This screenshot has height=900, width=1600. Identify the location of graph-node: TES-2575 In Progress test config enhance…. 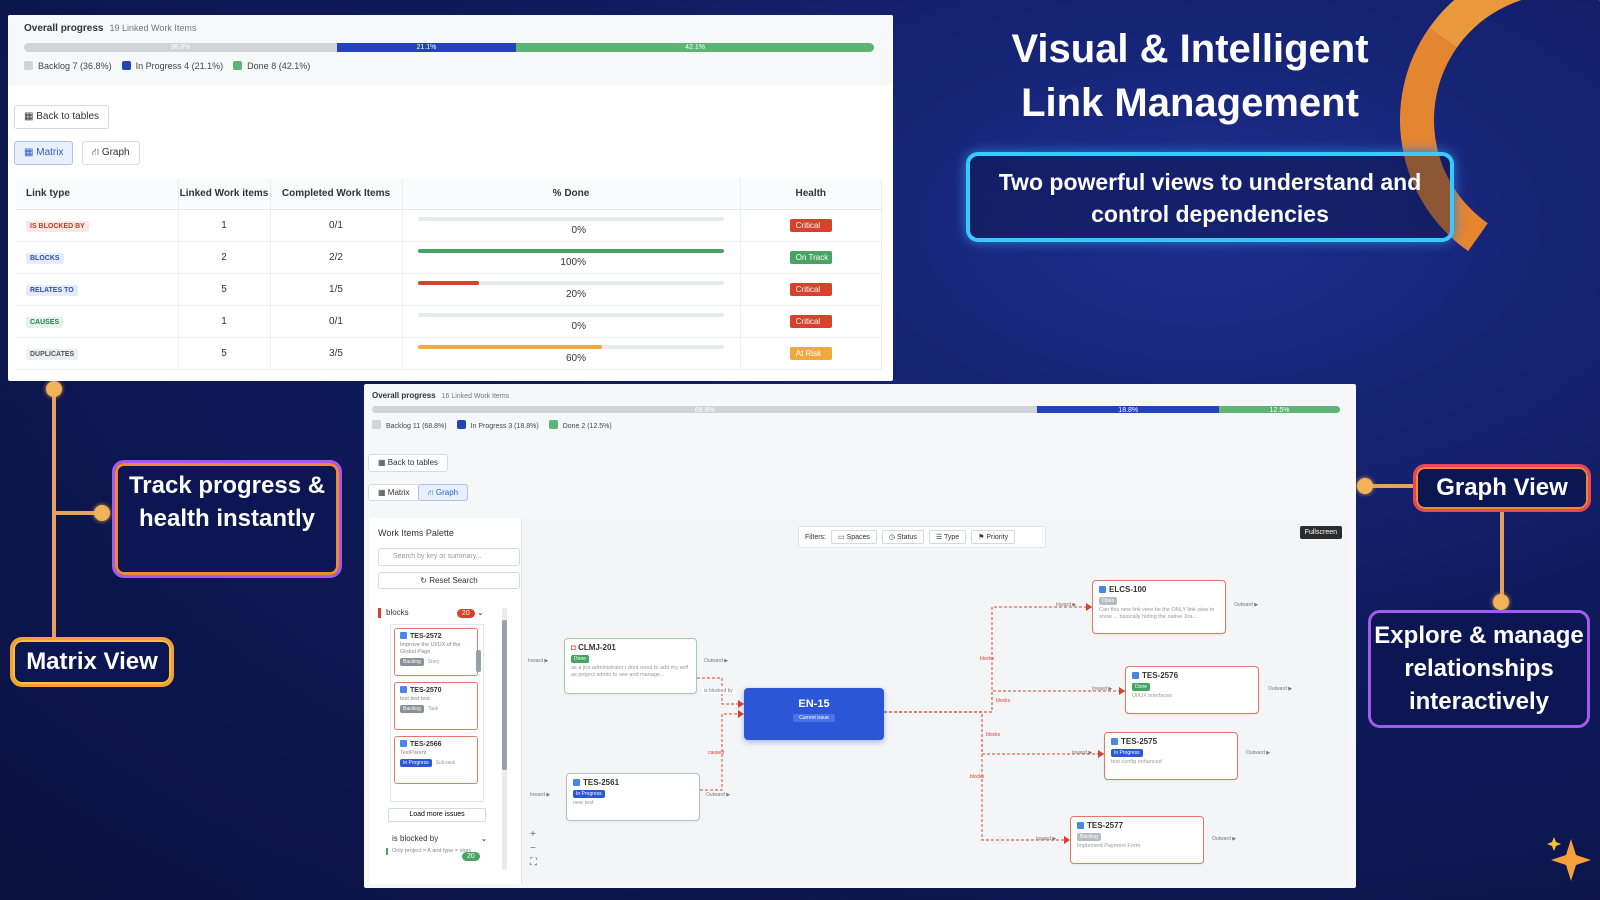
(1171, 756).